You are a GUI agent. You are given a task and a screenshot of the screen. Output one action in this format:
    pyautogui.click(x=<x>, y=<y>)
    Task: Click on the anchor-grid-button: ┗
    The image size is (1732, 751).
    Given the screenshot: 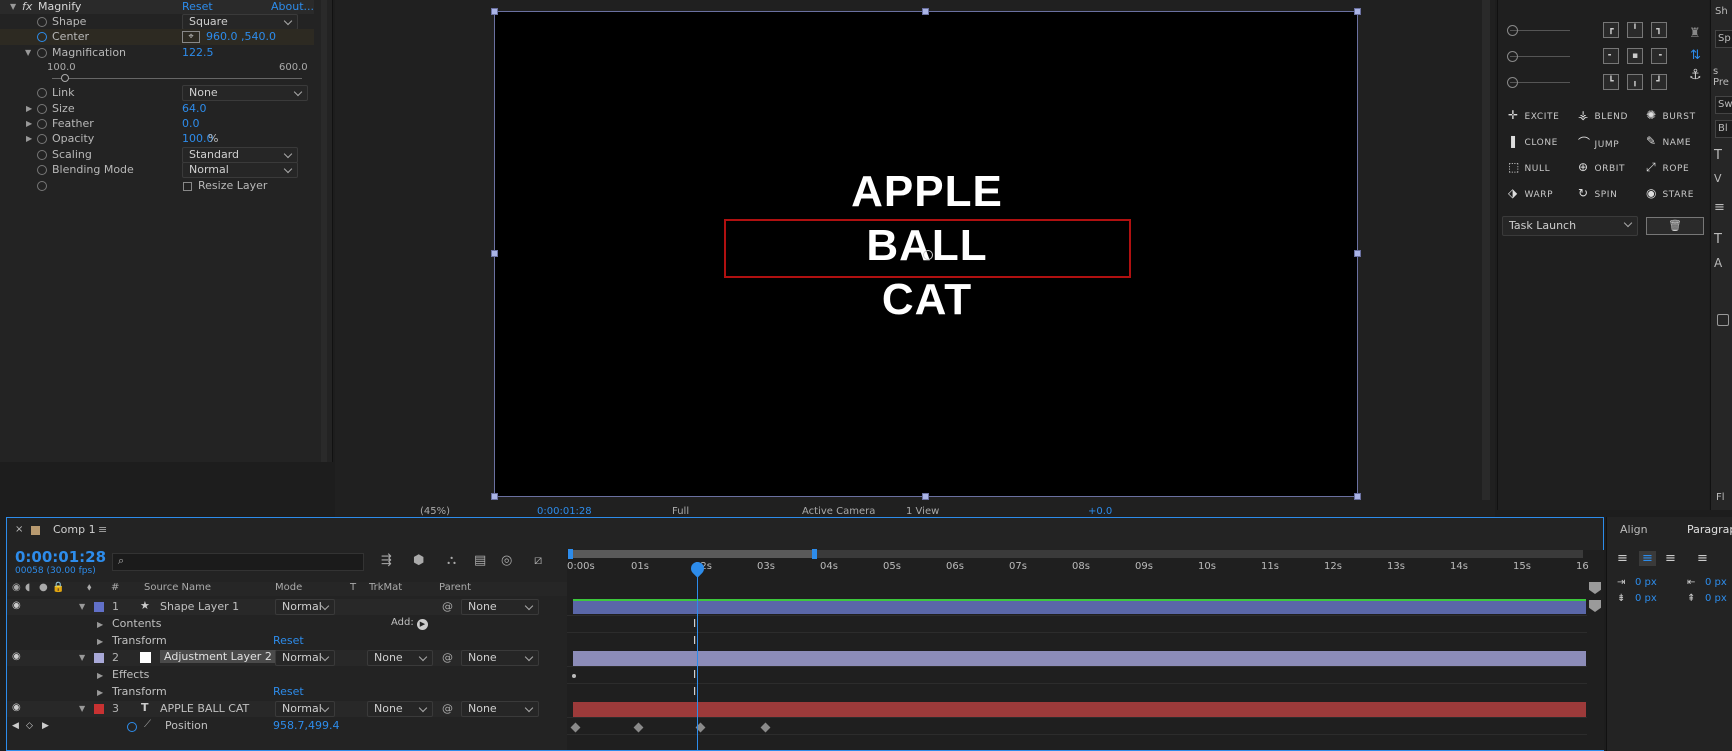 What is the action you would take?
    pyautogui.click(x=1611, y=82)
    